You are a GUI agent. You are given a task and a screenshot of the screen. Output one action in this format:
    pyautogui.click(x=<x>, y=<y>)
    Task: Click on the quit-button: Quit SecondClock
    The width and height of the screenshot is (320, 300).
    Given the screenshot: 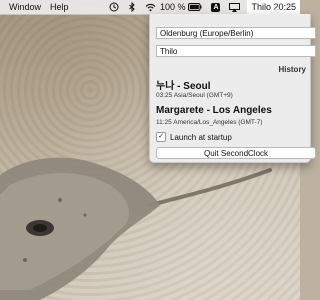 What is the action you would take?
    pyautogui.click(x=236, y=153)
    